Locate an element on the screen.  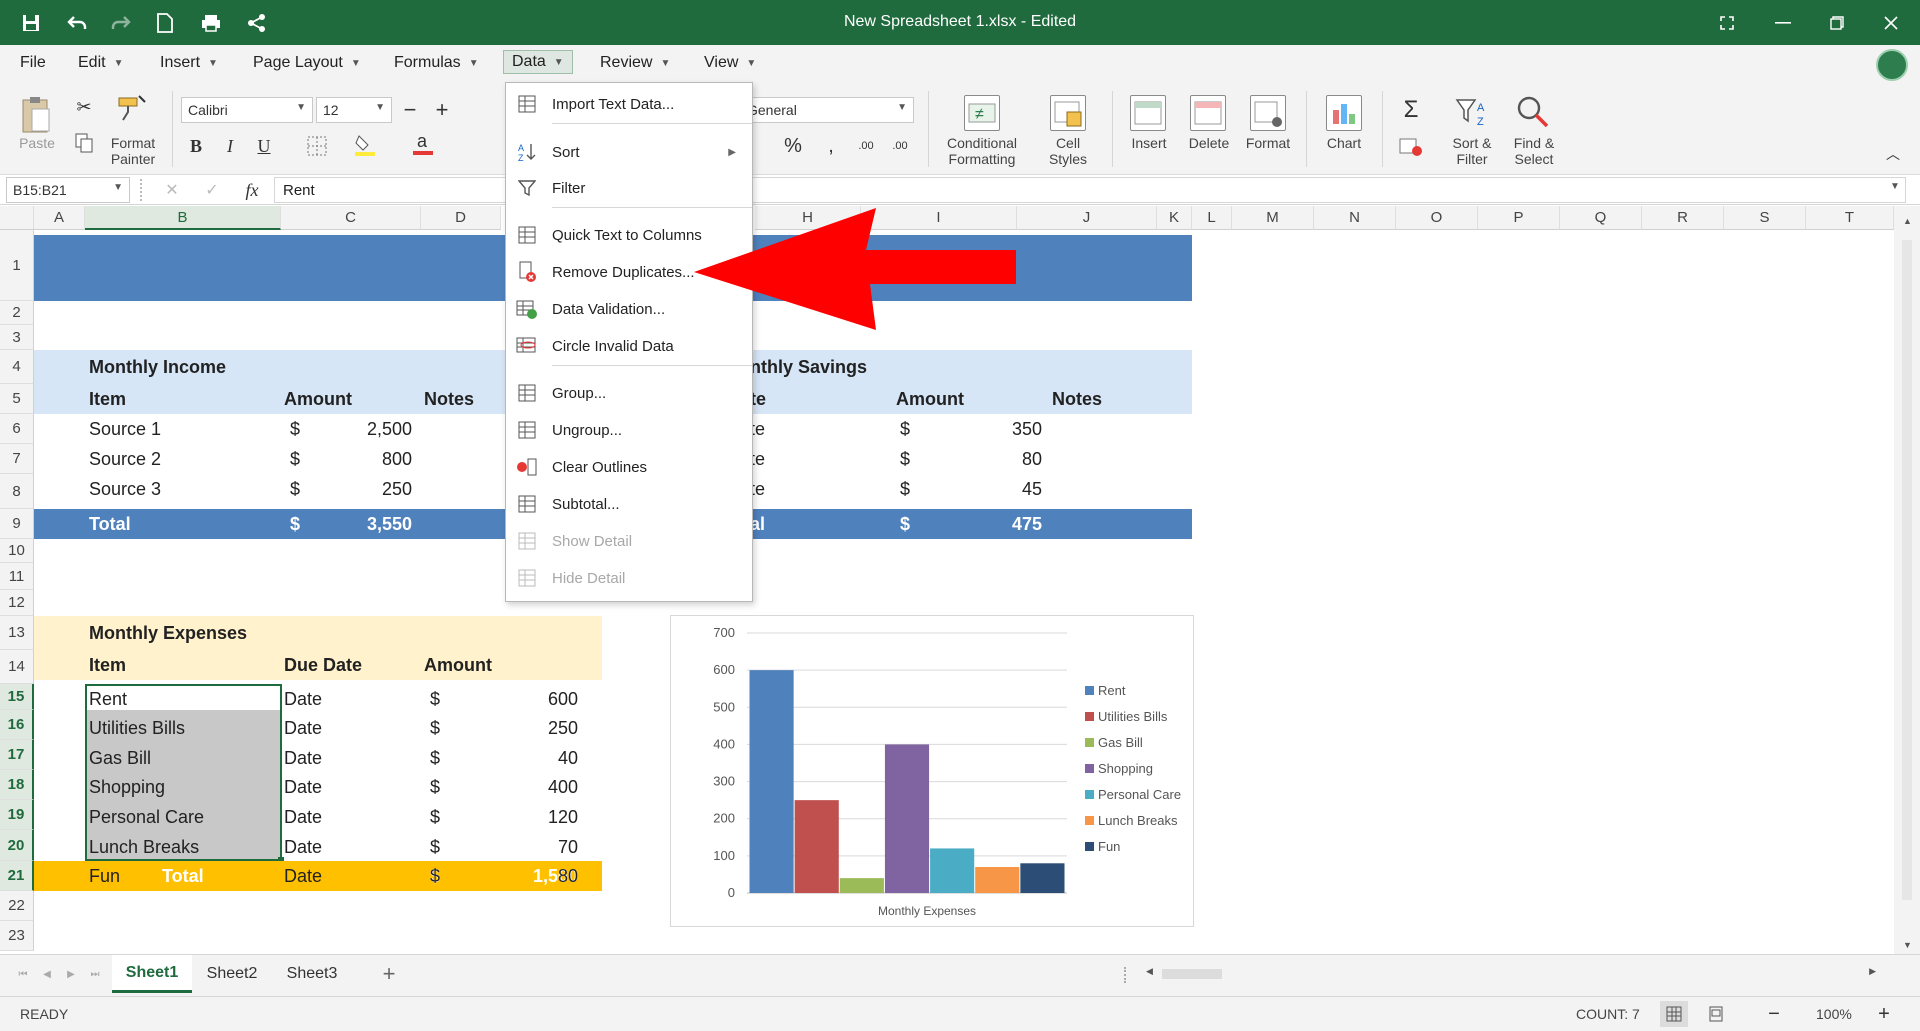
row-header-12: 12 is located at coordinates (17, 603).